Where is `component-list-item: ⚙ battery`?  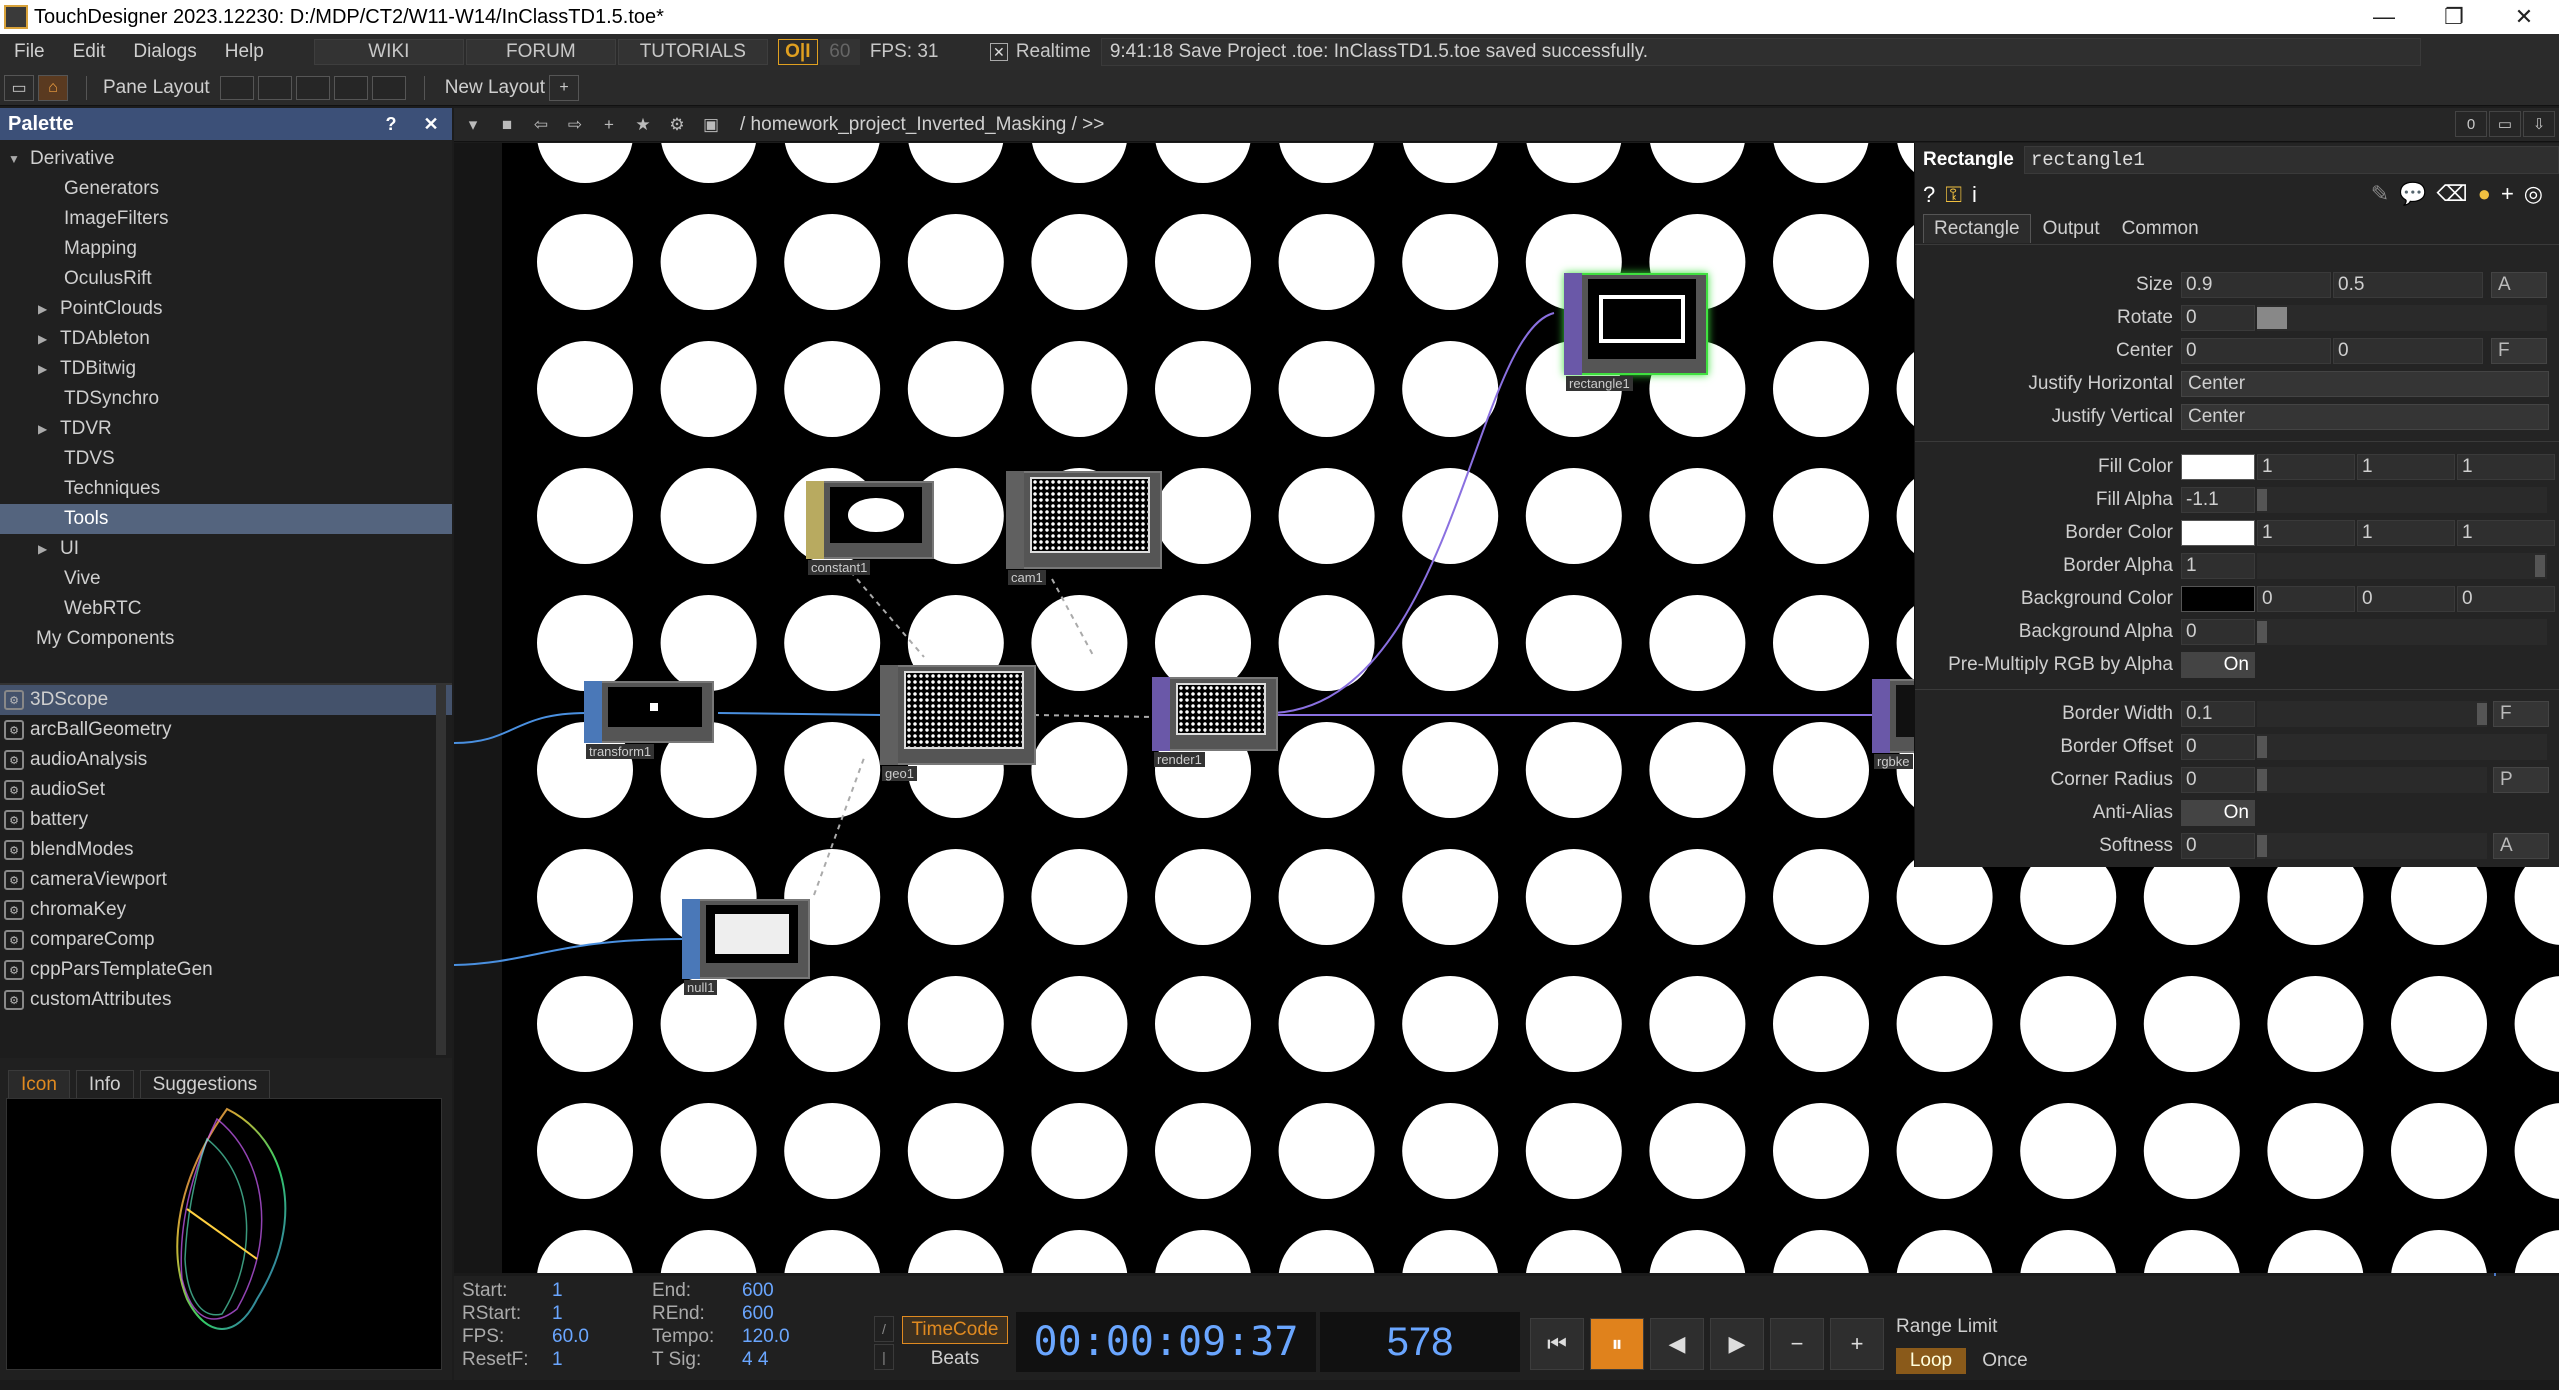 component-list-item: ⚙ battery is located at coordinates (226, 820).